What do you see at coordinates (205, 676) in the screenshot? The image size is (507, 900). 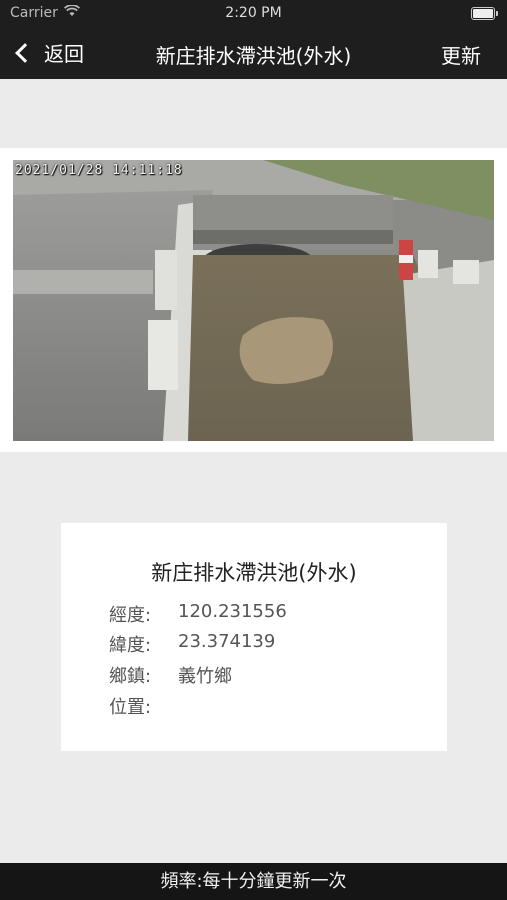 I see `township-value: 義竹鄉` at bounding box center [205, 676].